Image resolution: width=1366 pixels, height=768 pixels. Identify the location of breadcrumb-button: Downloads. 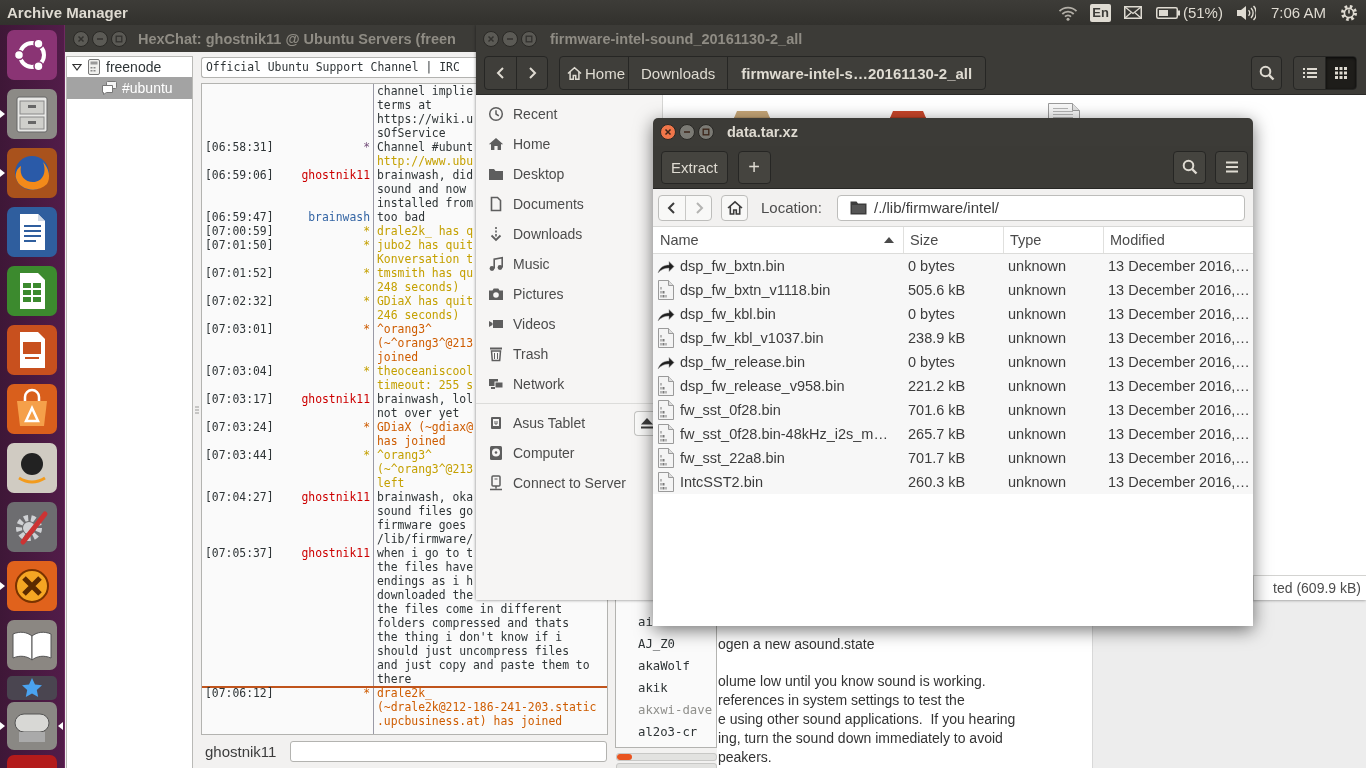
(678, 73).